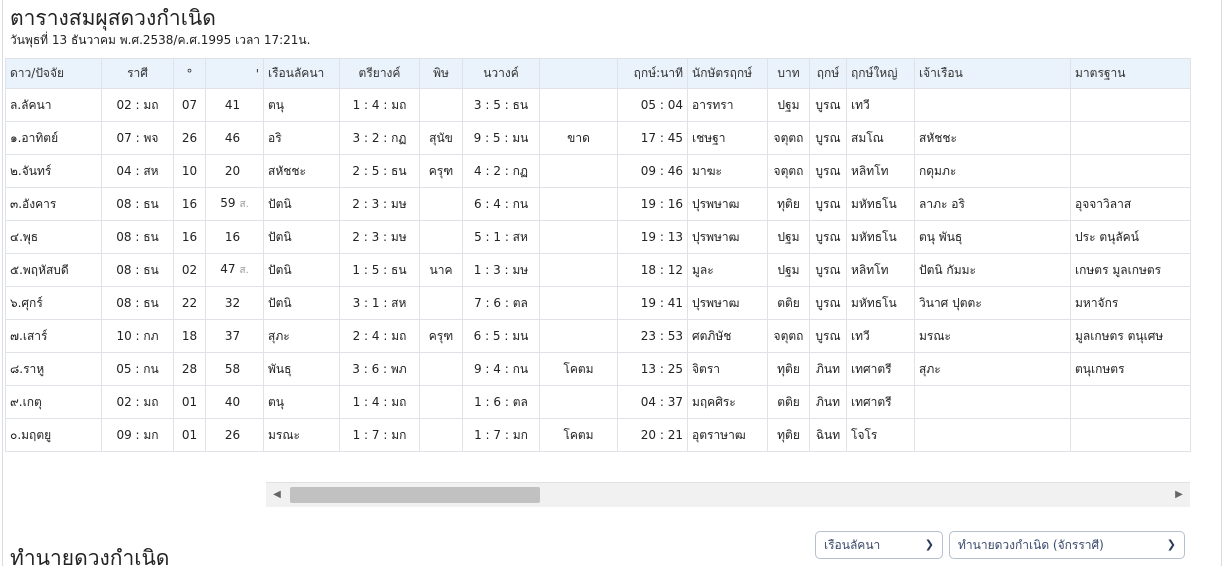 The width and height of the screenshot is (1228, 575). What do you see at coordinates (652, 369) in the screenshot?
I see `table-cell: 13 : 25` at bounding box center [652, 369].